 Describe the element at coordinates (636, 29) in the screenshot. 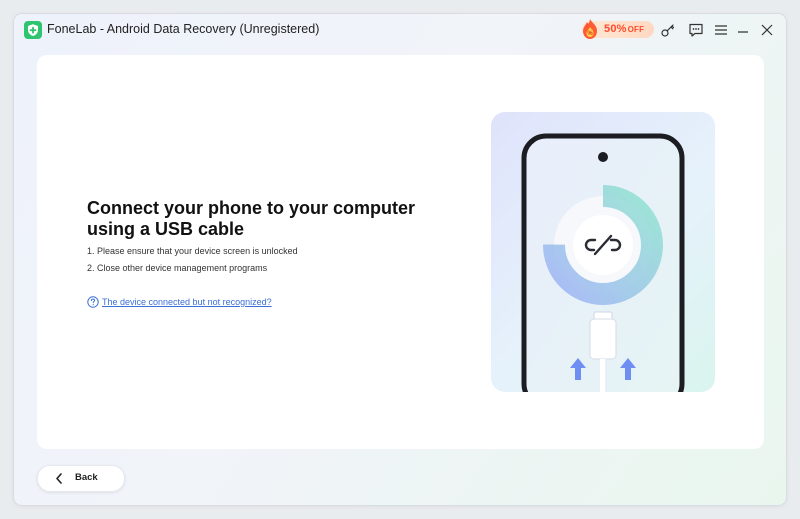

I see `promo-off-label: OFF` at that location.